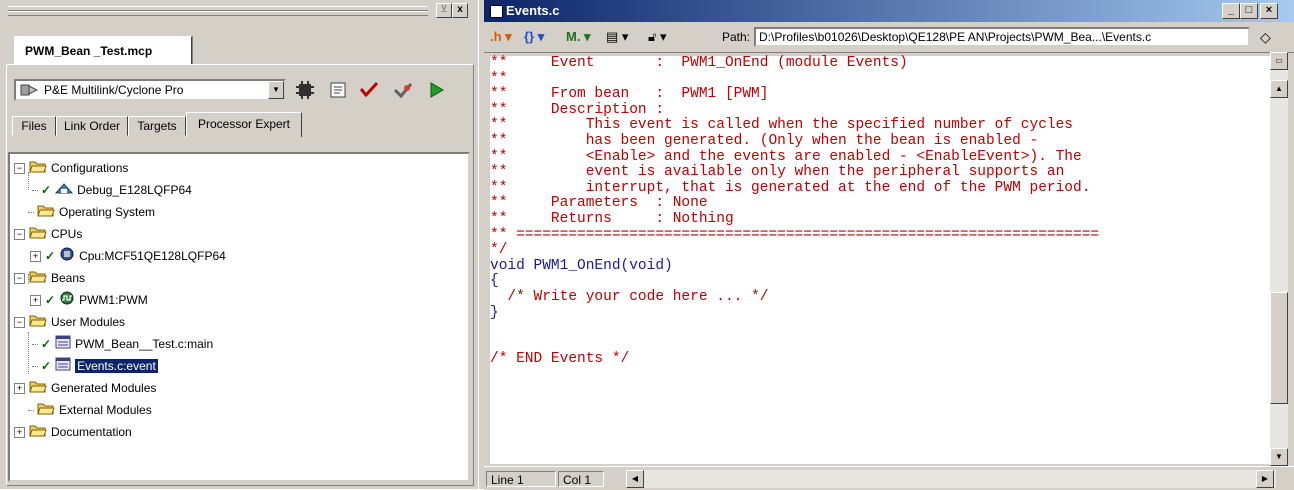  I want to click on source-file-icon, so click(63, 367).